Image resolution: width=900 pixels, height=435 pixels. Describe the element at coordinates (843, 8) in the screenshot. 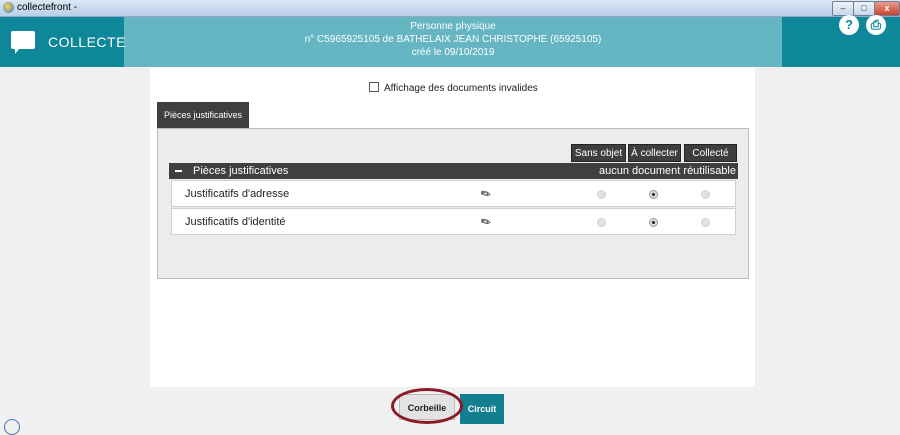

I see `minimize-button: –` at that location.